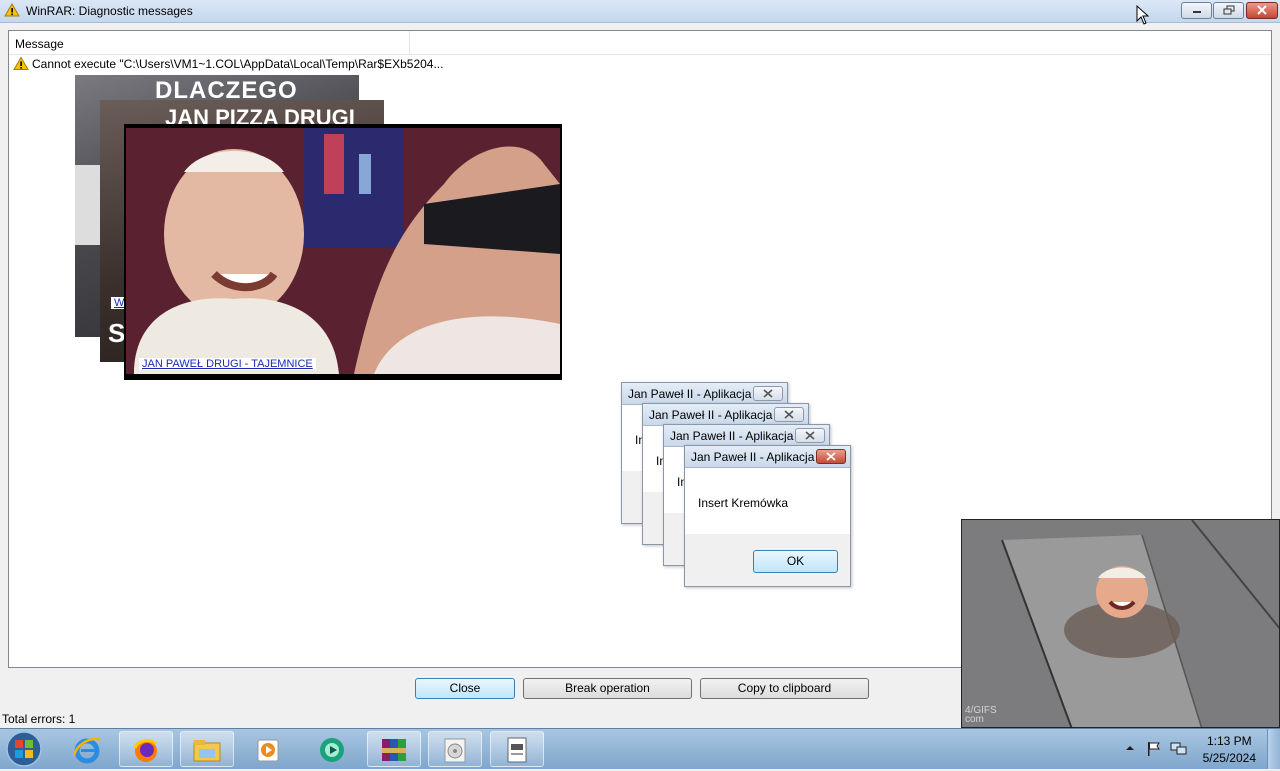  I want to click on ok-button: OK, so click(795, 561).